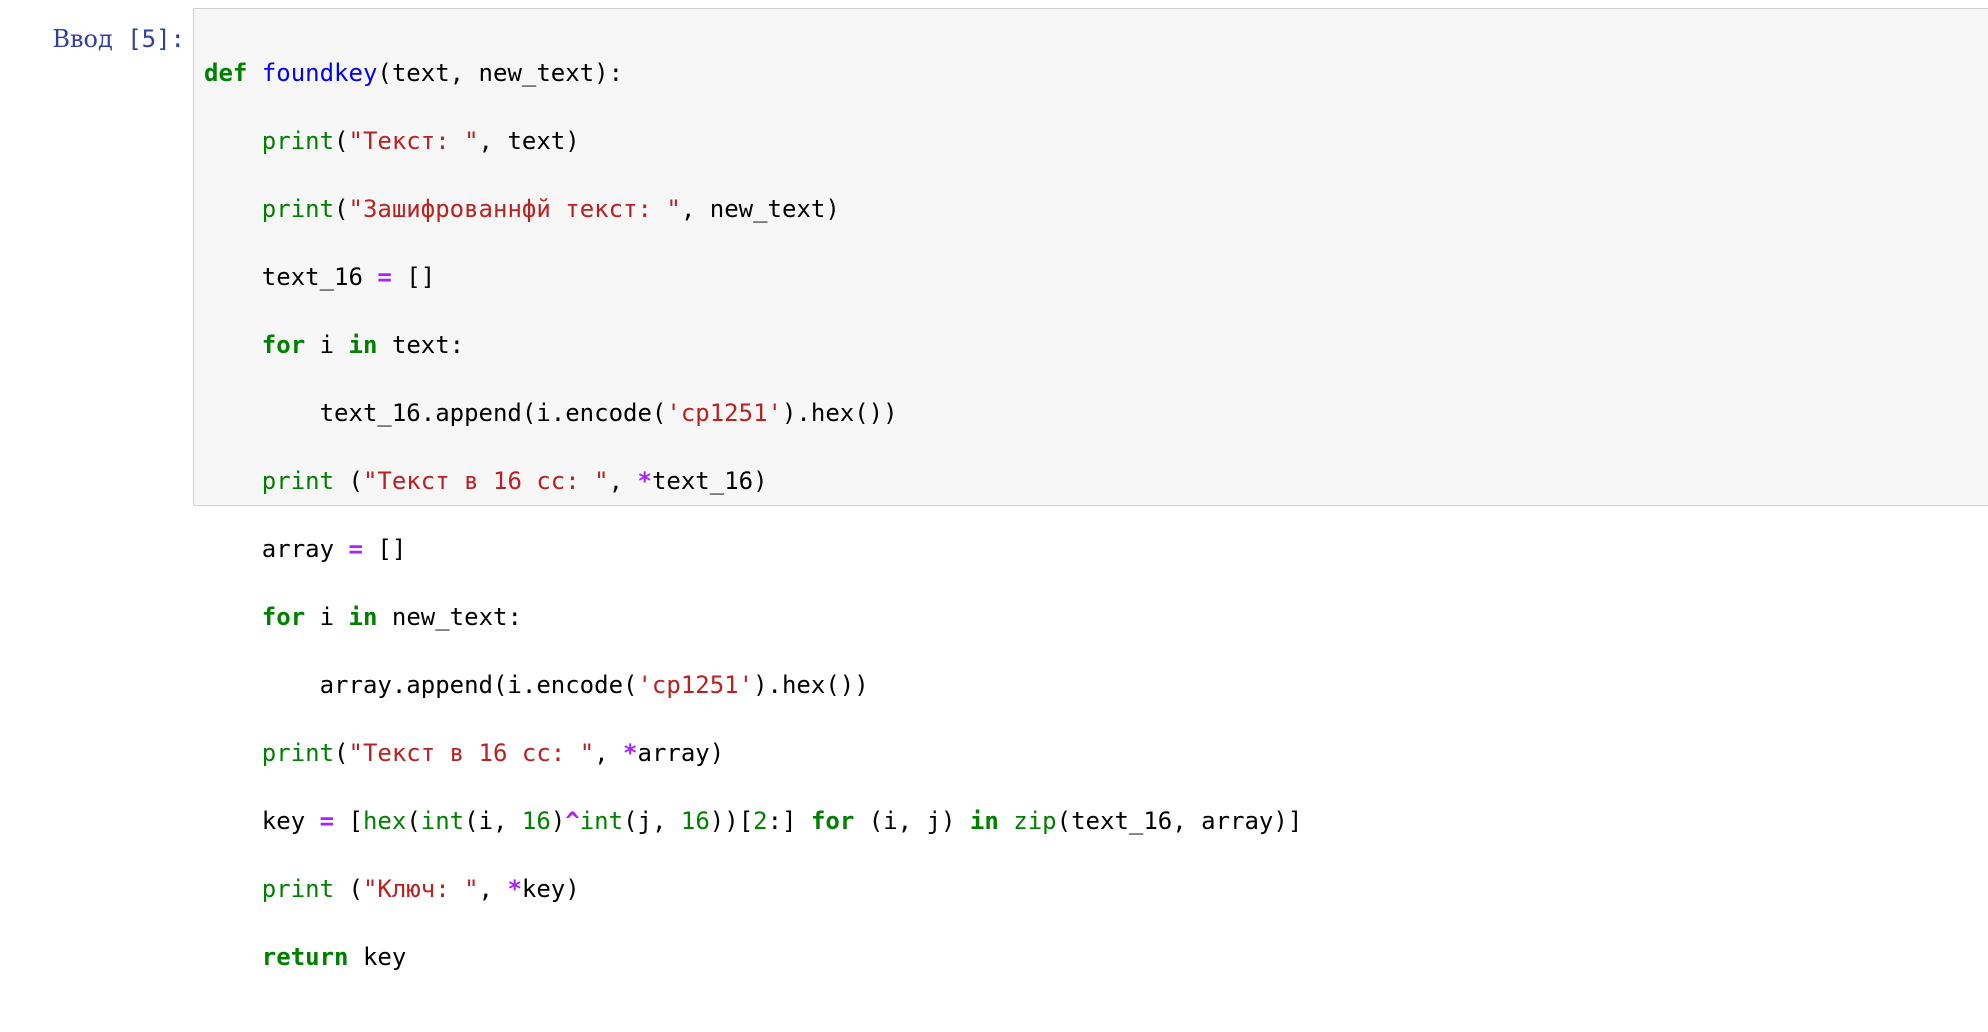 The height and width of the screenshot is (1032, 1988). Describe the element at coordinates (558, 821) in the screenshot. I see `code-token: )` at that location.